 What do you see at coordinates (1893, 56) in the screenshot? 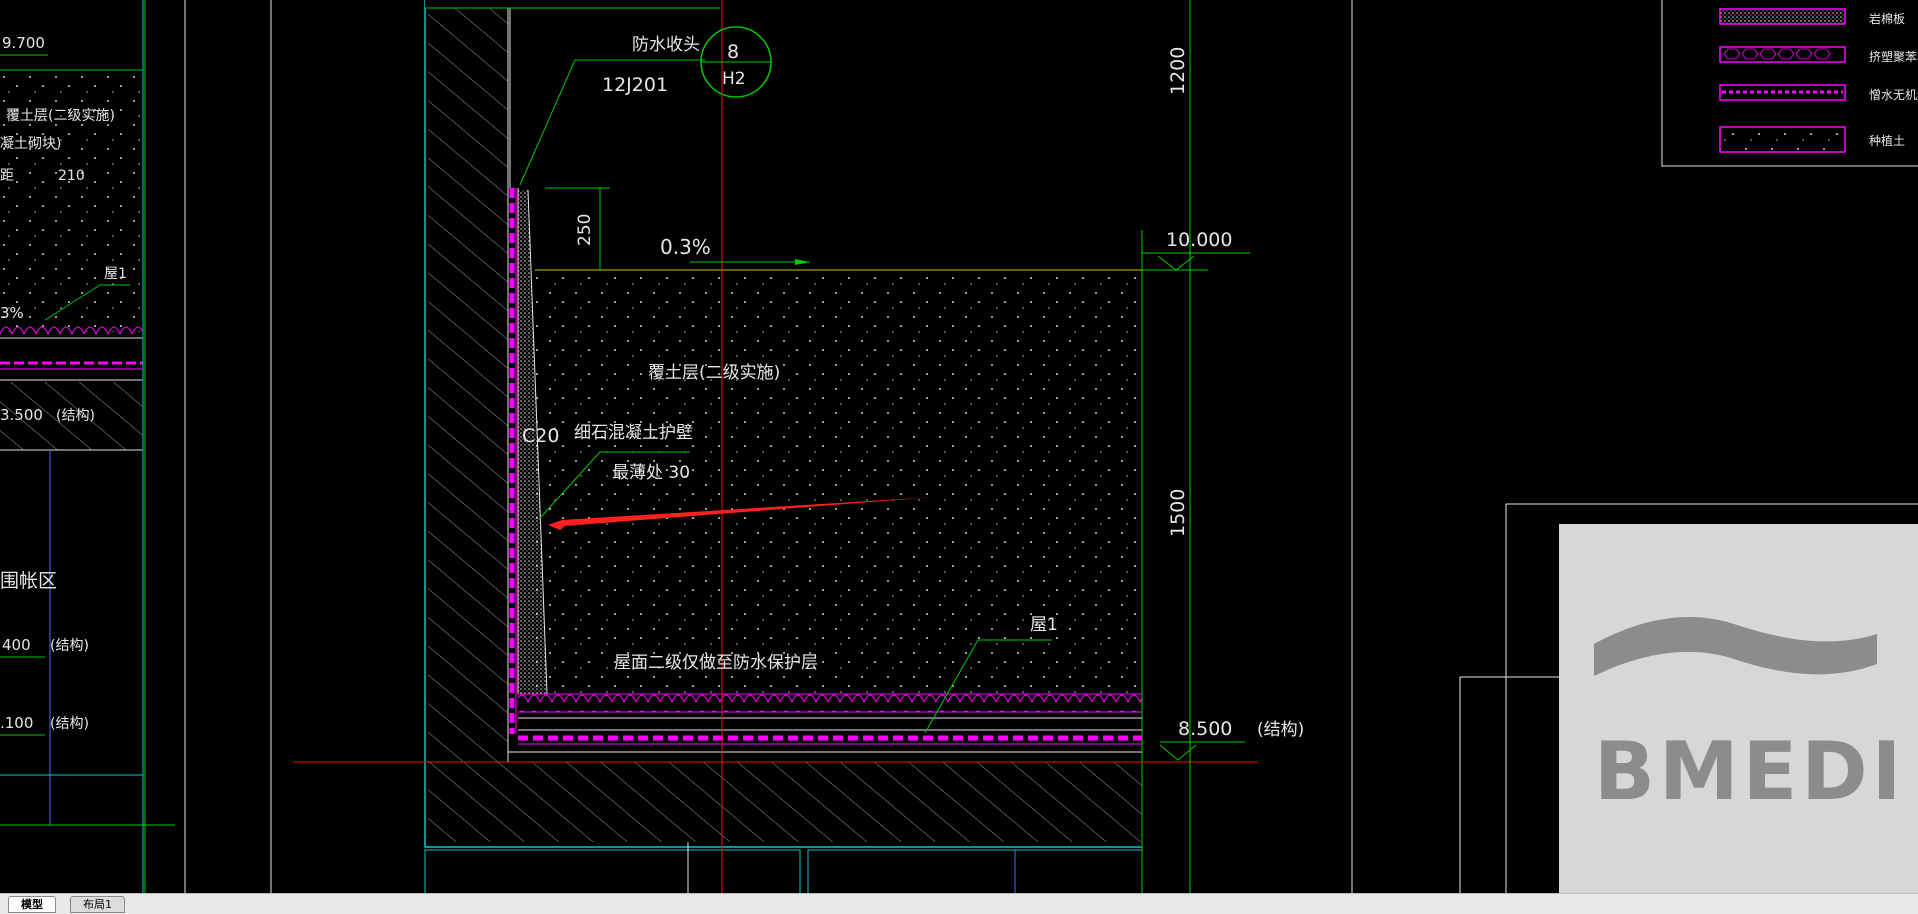
I see `legend-label: 挤塑聚苯板` at bounding box center [1893, 56].